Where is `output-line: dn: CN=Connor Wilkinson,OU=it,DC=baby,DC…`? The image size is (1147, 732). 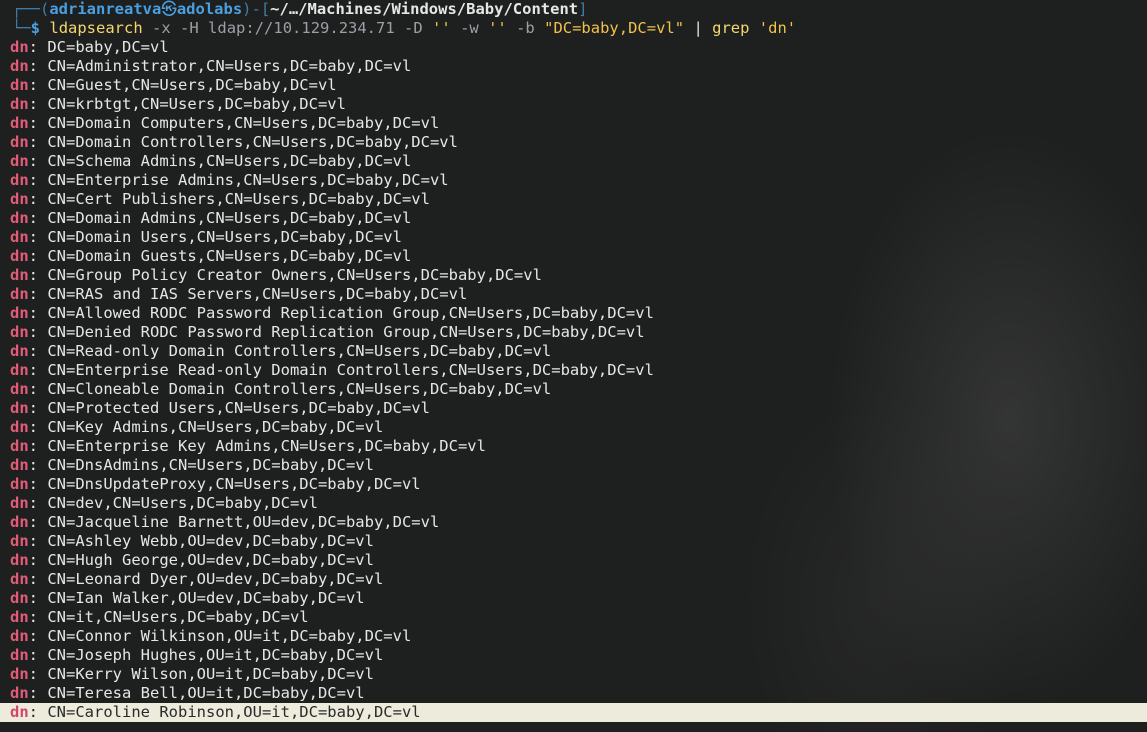 output-line: dn: CN=Connor Wilkinson,OU=it,DC=baby,DC… is located at coordinates (573, 636).